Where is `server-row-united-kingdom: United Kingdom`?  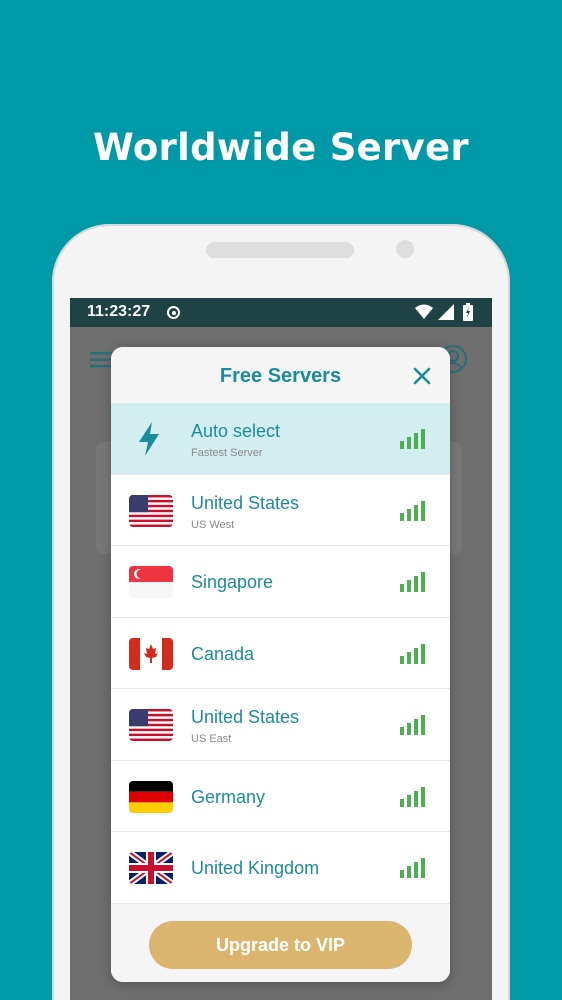 server-row-united-kingdom: United Kingdom is located at coordinates (280, 868).